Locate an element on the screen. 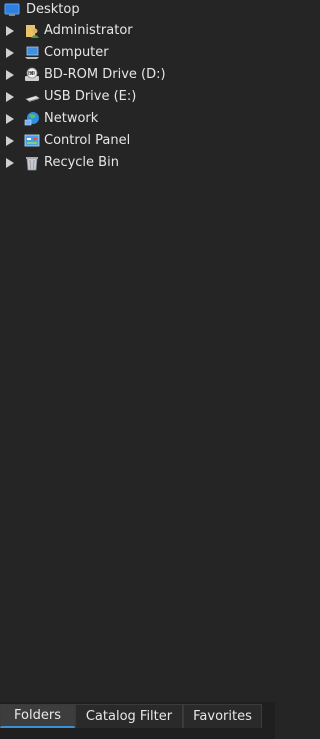 The width and height of the screenshot is (320, 739). tree-item-label: Recycle Bin is located at coordinates (81, 162).